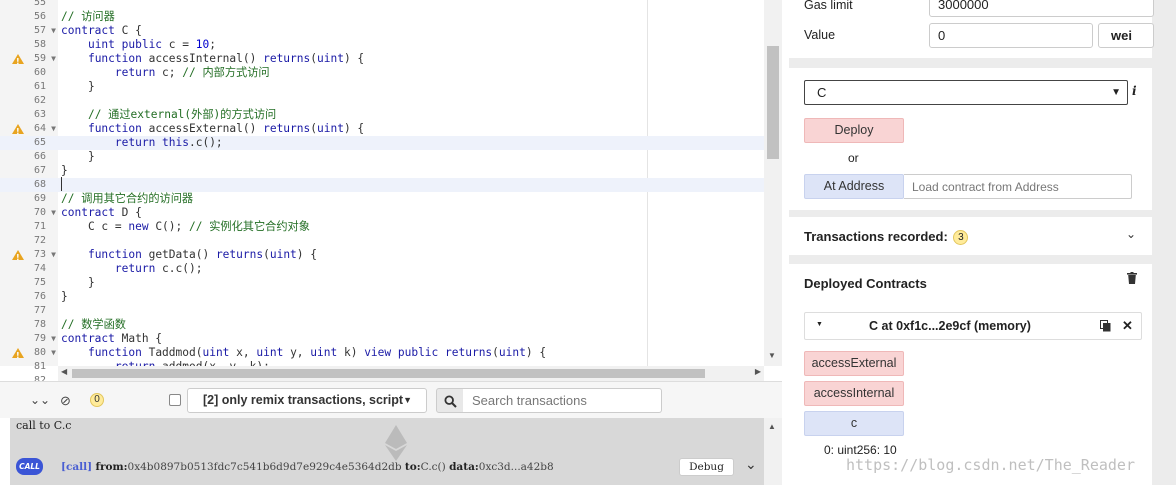  I want to click on gas-limit-input, so click(1041, 8).